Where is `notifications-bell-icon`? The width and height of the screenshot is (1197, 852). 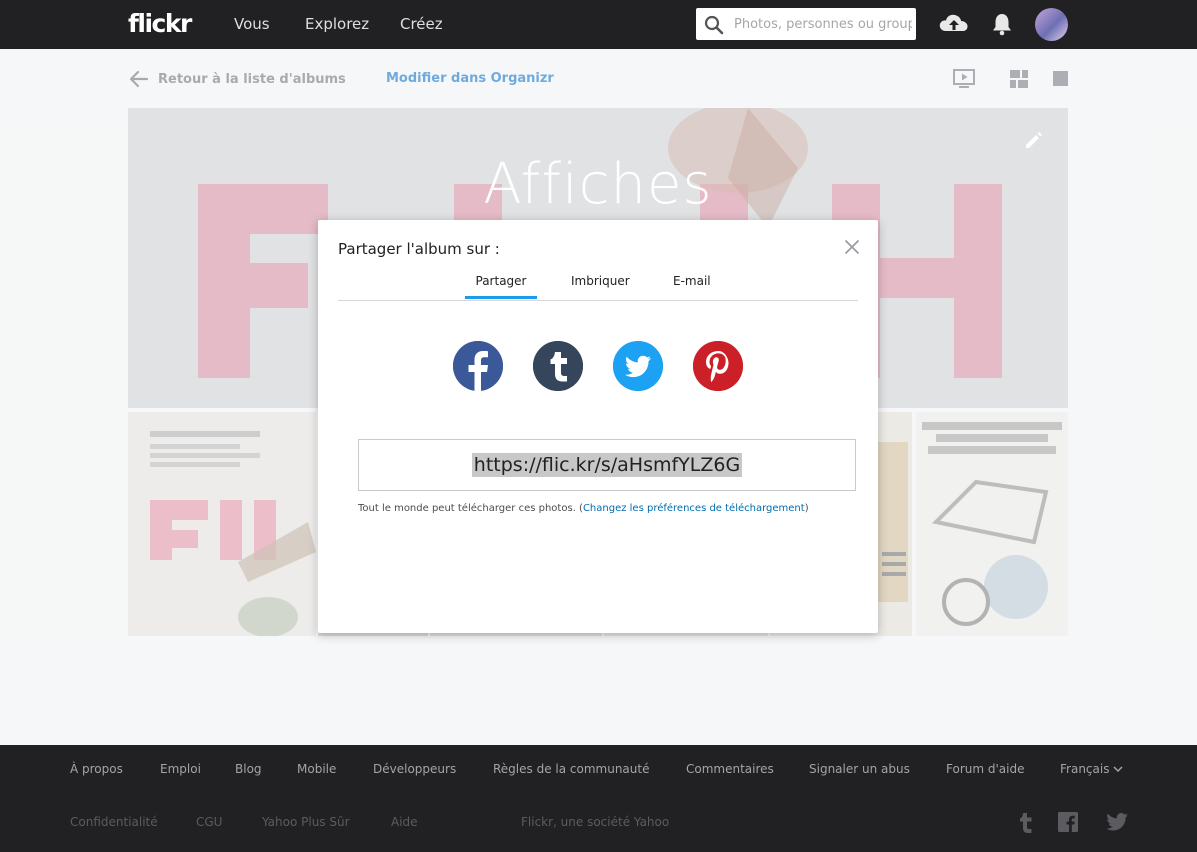
notifications-bell-icon is located at coordinates (1002, 24).